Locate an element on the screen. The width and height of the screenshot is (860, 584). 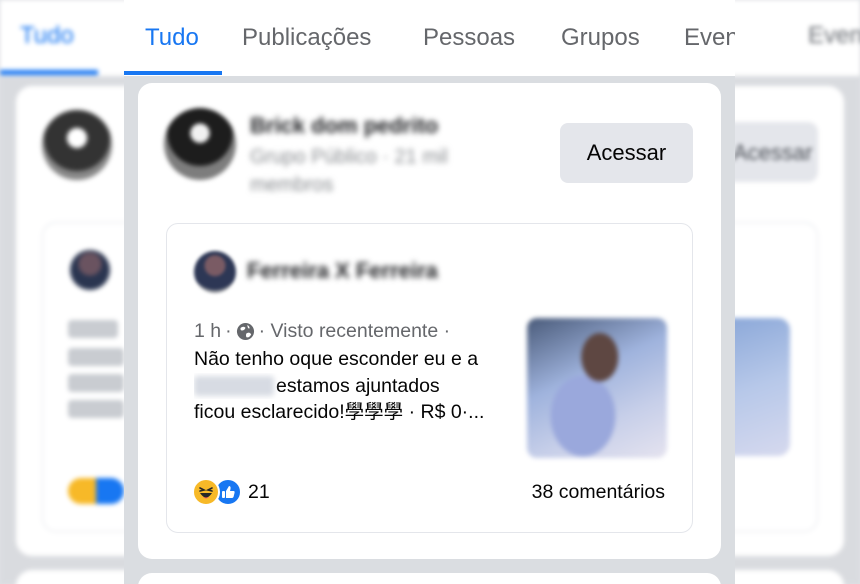
background-tab-all: Tudo is located at coordinates (47, 35).